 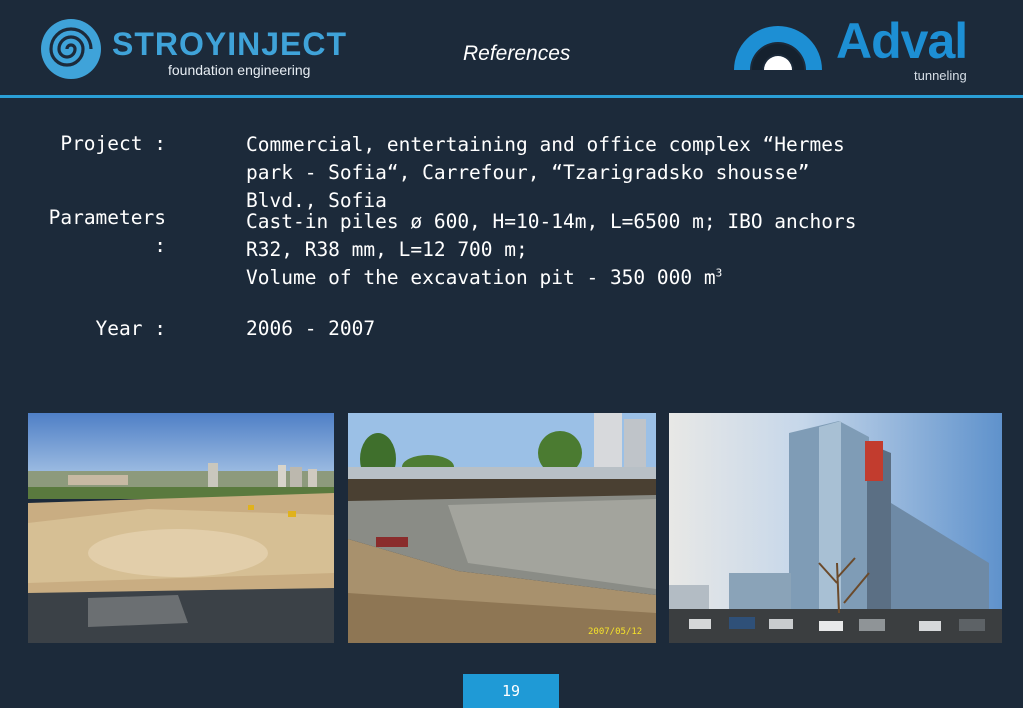 What do you see at coordinates (88, 232) in the screenshot?
I see `parameters-label: Parameters :` at bounding box center [88, 232].